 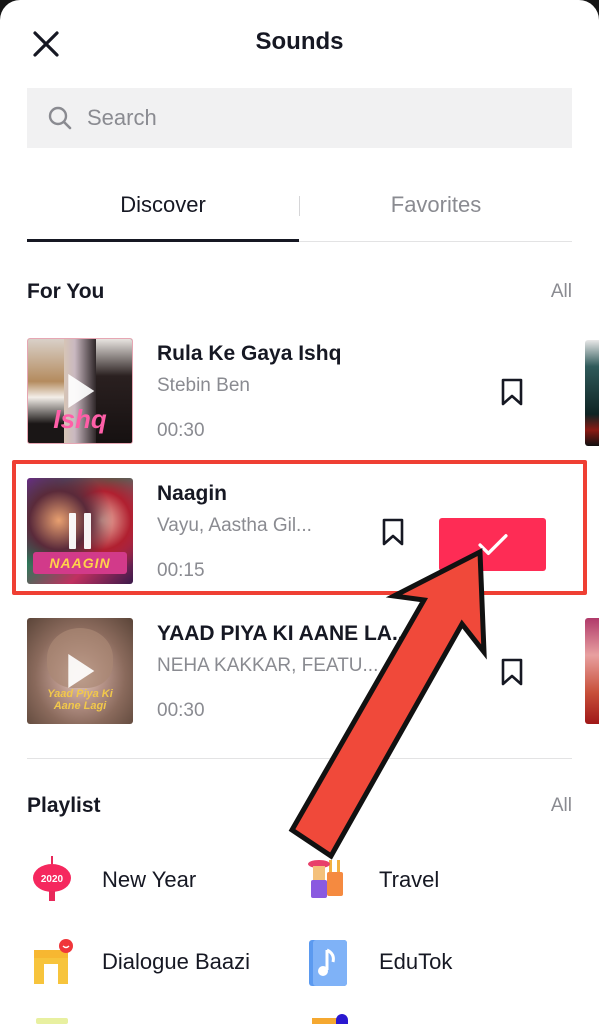 I want to click on pause-icon, so click(x=80, y=531).